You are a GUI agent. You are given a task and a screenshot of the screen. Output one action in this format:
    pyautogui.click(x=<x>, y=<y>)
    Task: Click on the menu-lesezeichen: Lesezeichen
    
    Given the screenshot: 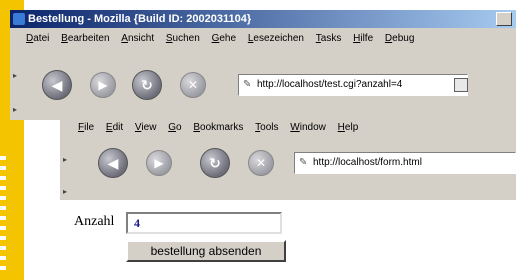 What is the action you would take?
    pyautogui.click(x=276, y=38)
    